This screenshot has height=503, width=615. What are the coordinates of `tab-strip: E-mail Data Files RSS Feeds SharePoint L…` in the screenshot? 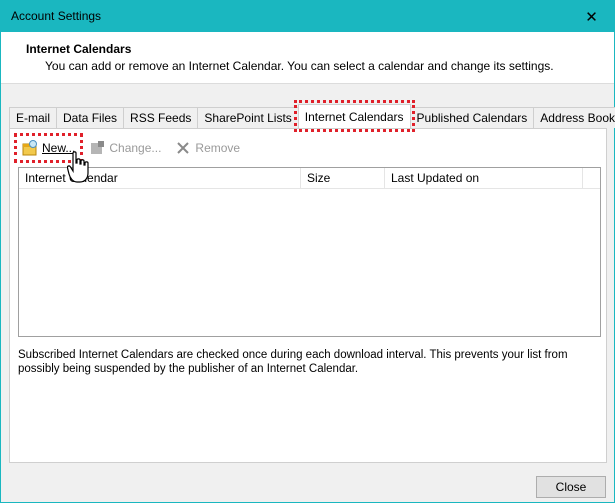 It's located at (312, 116).